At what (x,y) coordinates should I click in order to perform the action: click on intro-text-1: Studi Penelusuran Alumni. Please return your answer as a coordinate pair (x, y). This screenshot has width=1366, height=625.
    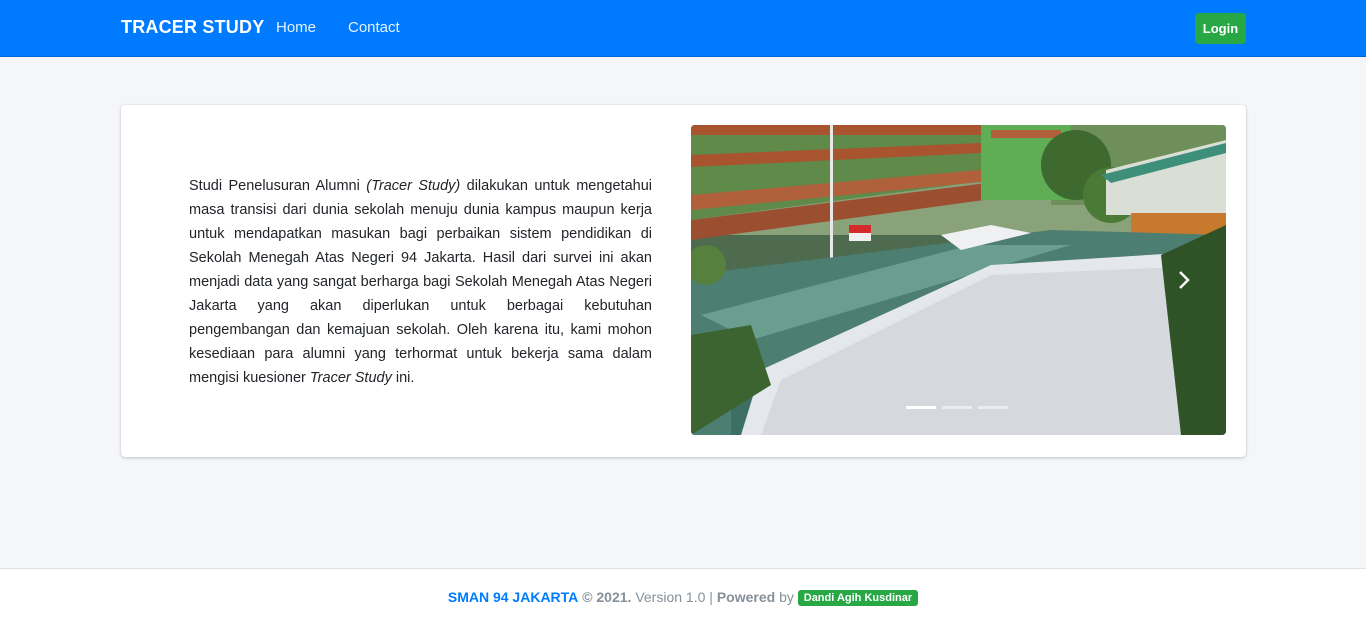
    Looking at the image, I should click on (278, 186).